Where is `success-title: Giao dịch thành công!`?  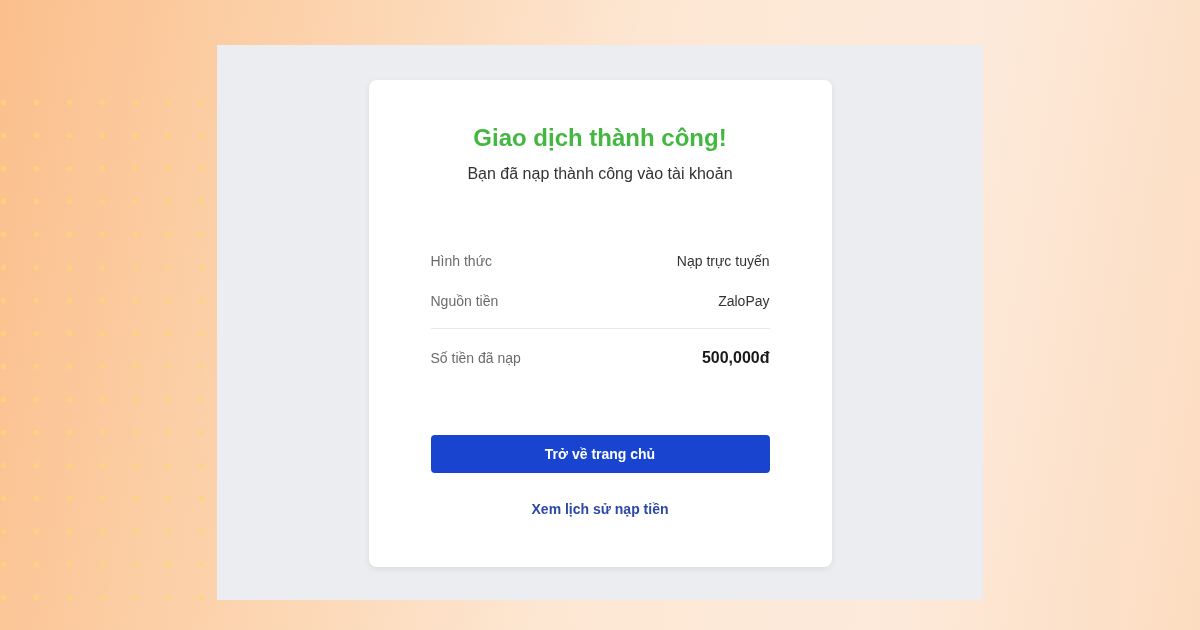
success-title: Giao dịch thành công! is located at coordinates (600, 138).